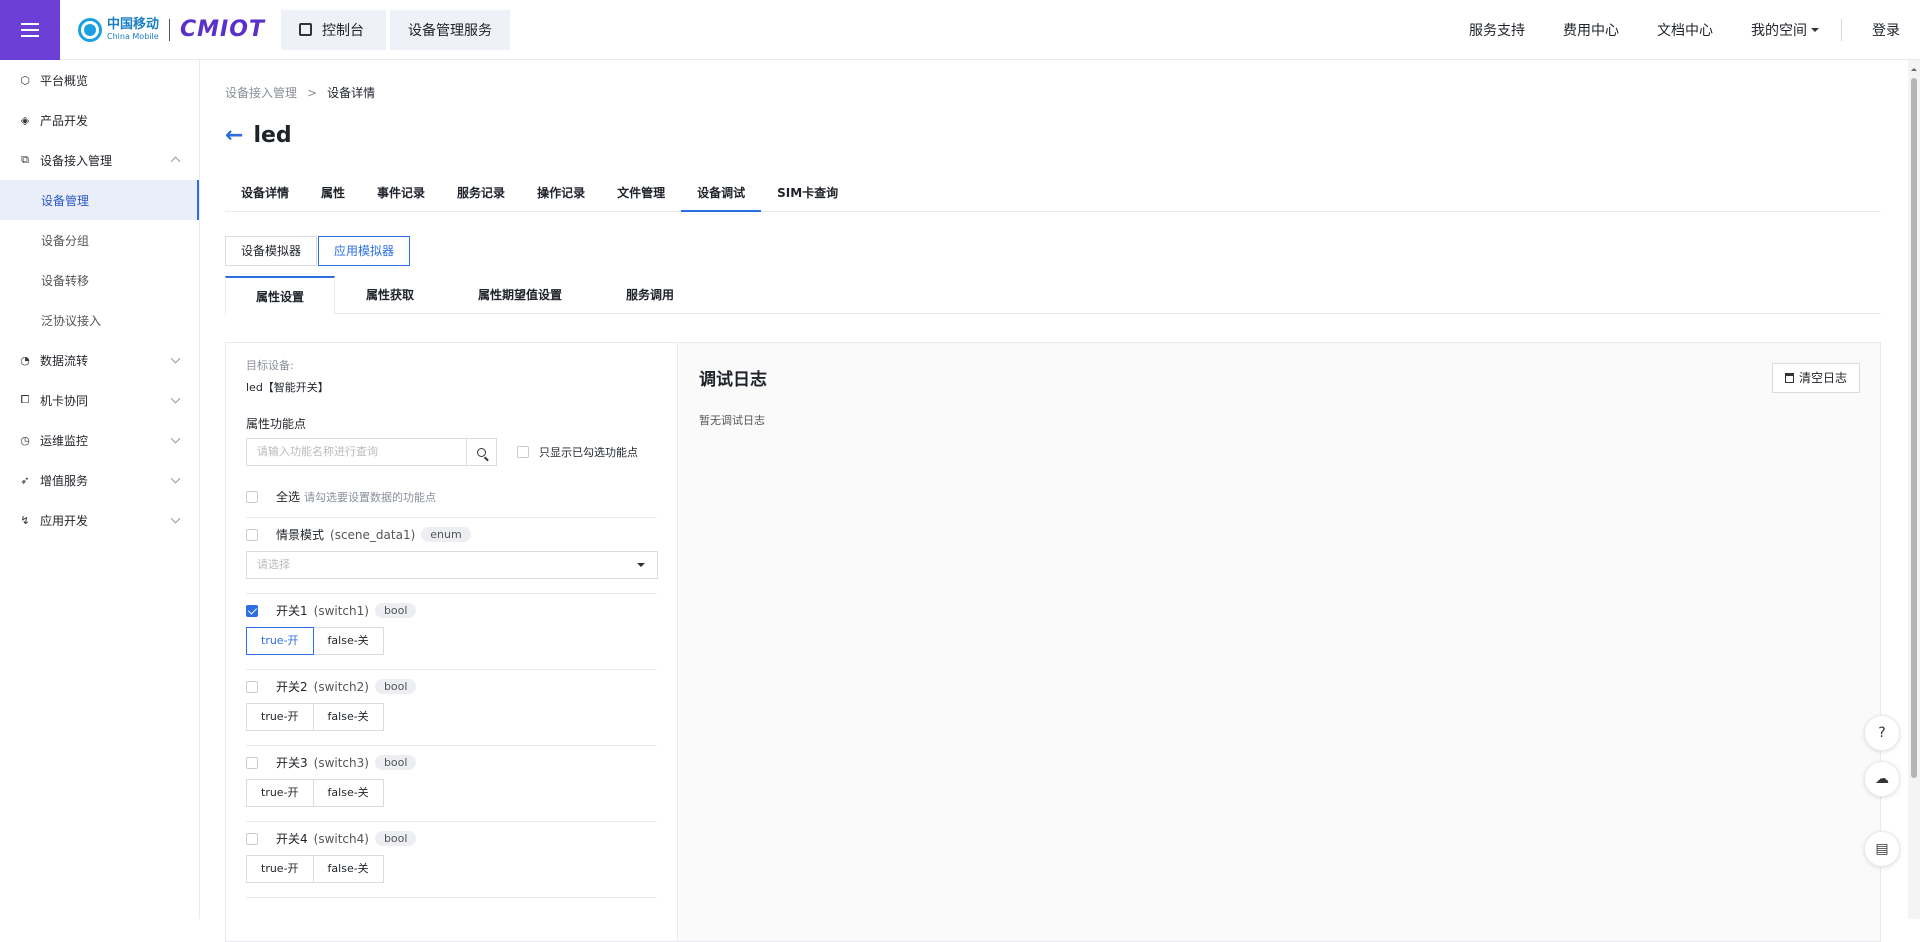  I want to click on login-link: 登录, so click(1886, 30).